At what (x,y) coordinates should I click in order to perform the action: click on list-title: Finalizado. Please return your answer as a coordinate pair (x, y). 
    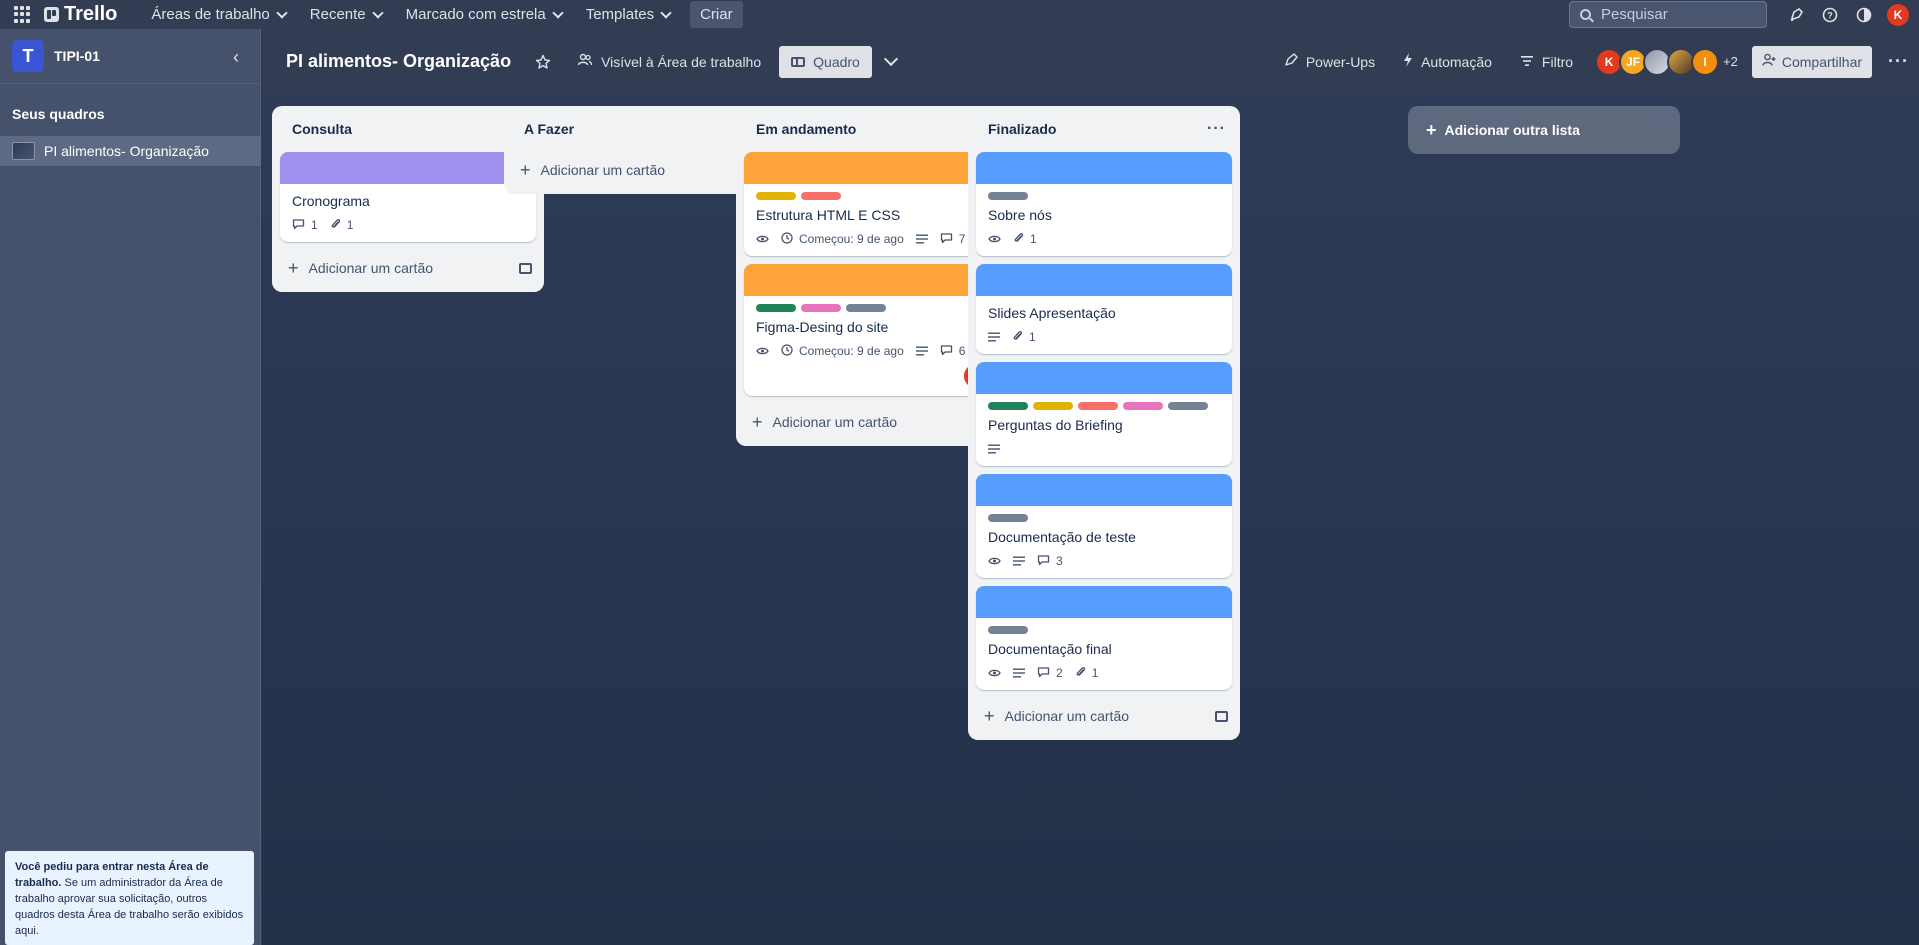
    Looking at the image, I should click on (1022, 129).